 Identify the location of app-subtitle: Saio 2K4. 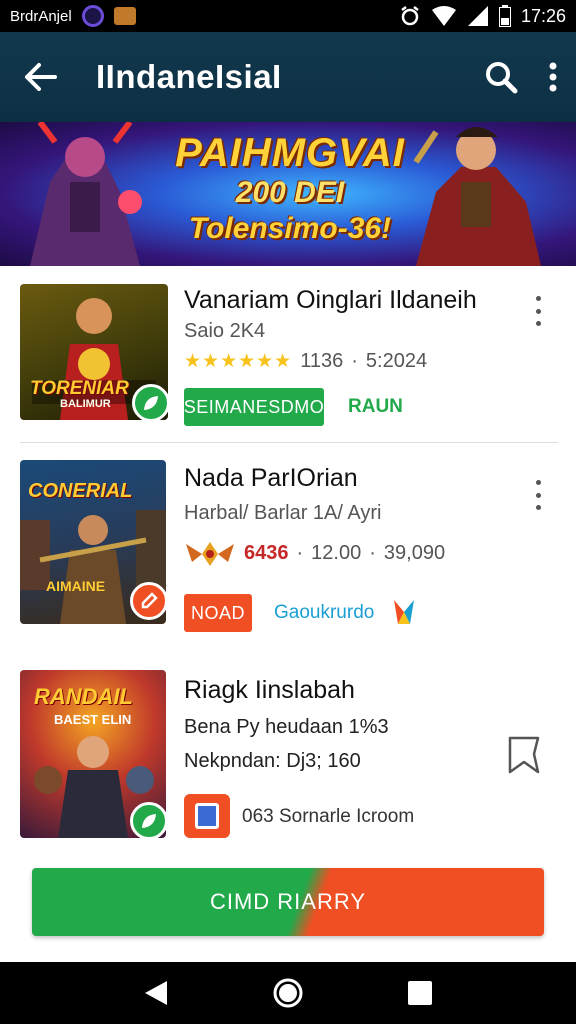
(225, 331).